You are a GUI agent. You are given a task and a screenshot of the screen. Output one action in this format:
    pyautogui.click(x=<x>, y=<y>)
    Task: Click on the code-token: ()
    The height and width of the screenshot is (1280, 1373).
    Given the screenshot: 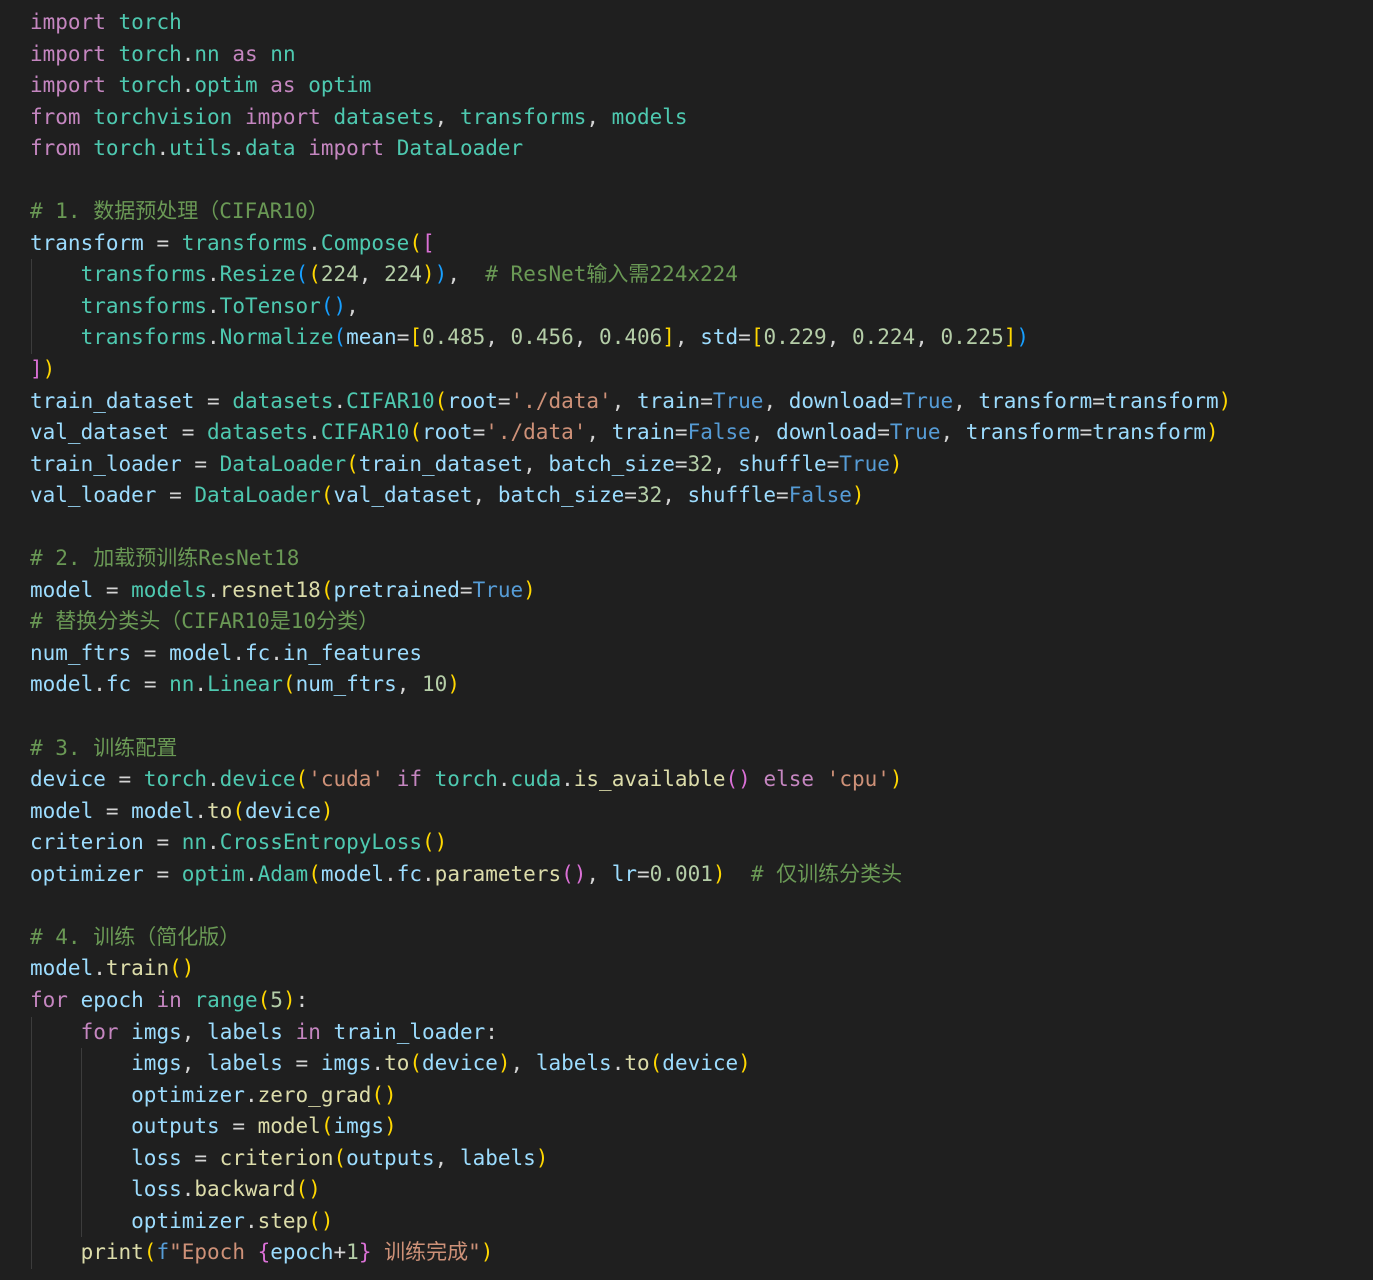 What is the action you would take?
    pyautogui.click(x=308, y=1189)
    